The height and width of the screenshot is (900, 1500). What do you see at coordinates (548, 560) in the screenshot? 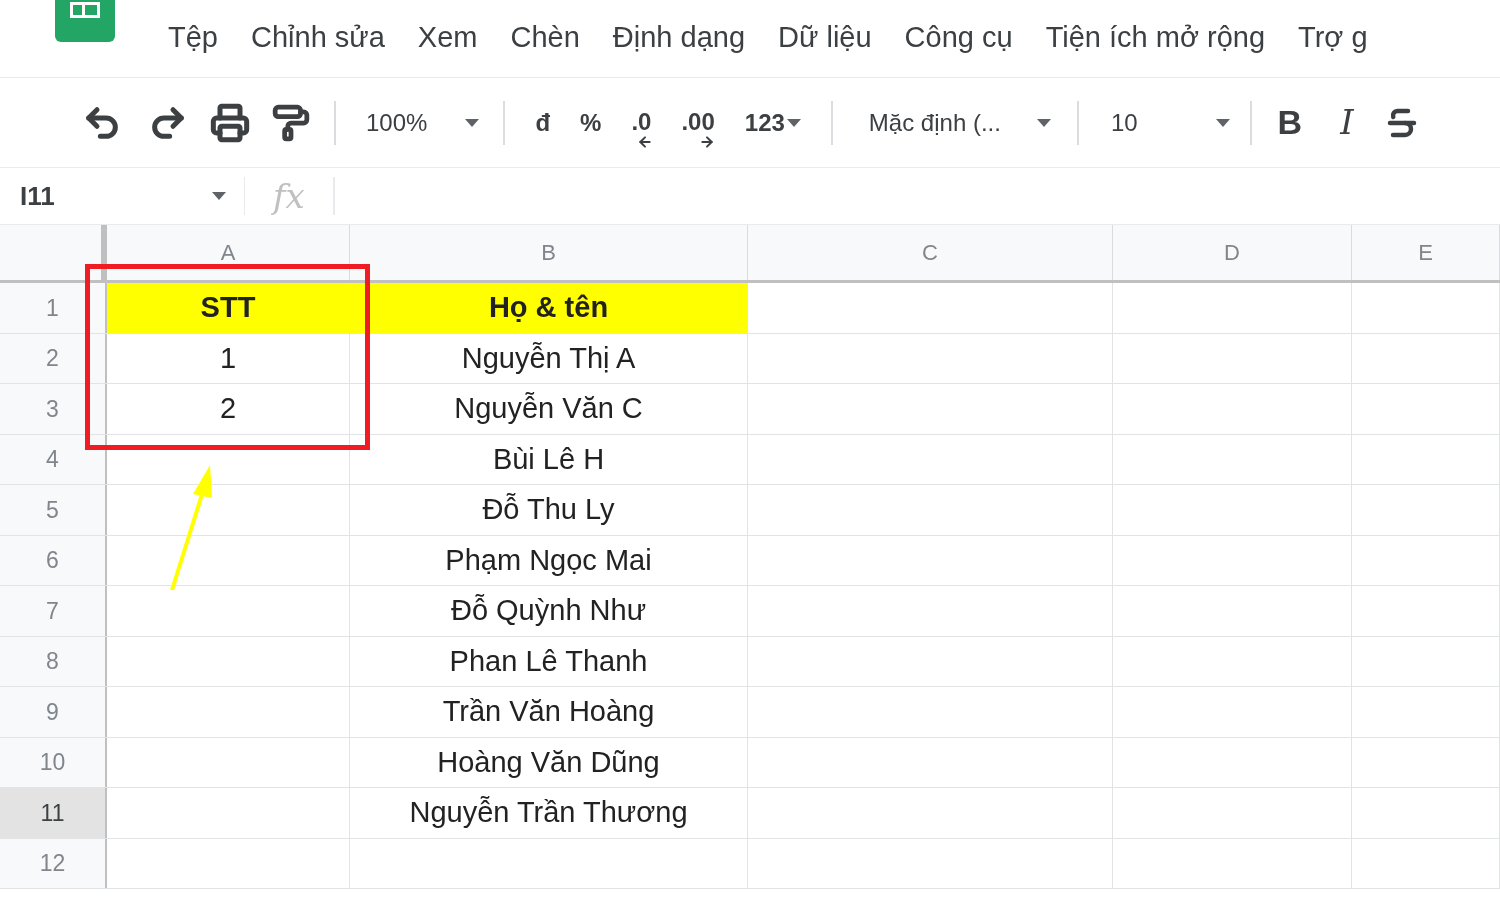
I see `cell-value: Phạm Ngọc Mai` at bounding box center [548, 560].